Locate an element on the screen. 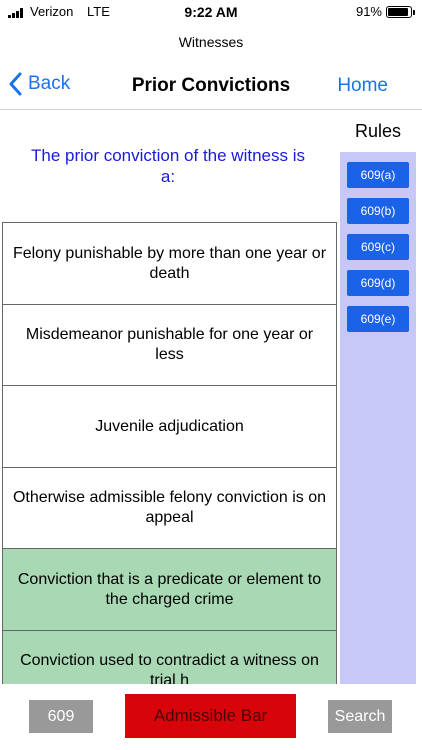 The image size is (422, 750). nav-subtitle: Witnesses is located at coordinates (211, 42).